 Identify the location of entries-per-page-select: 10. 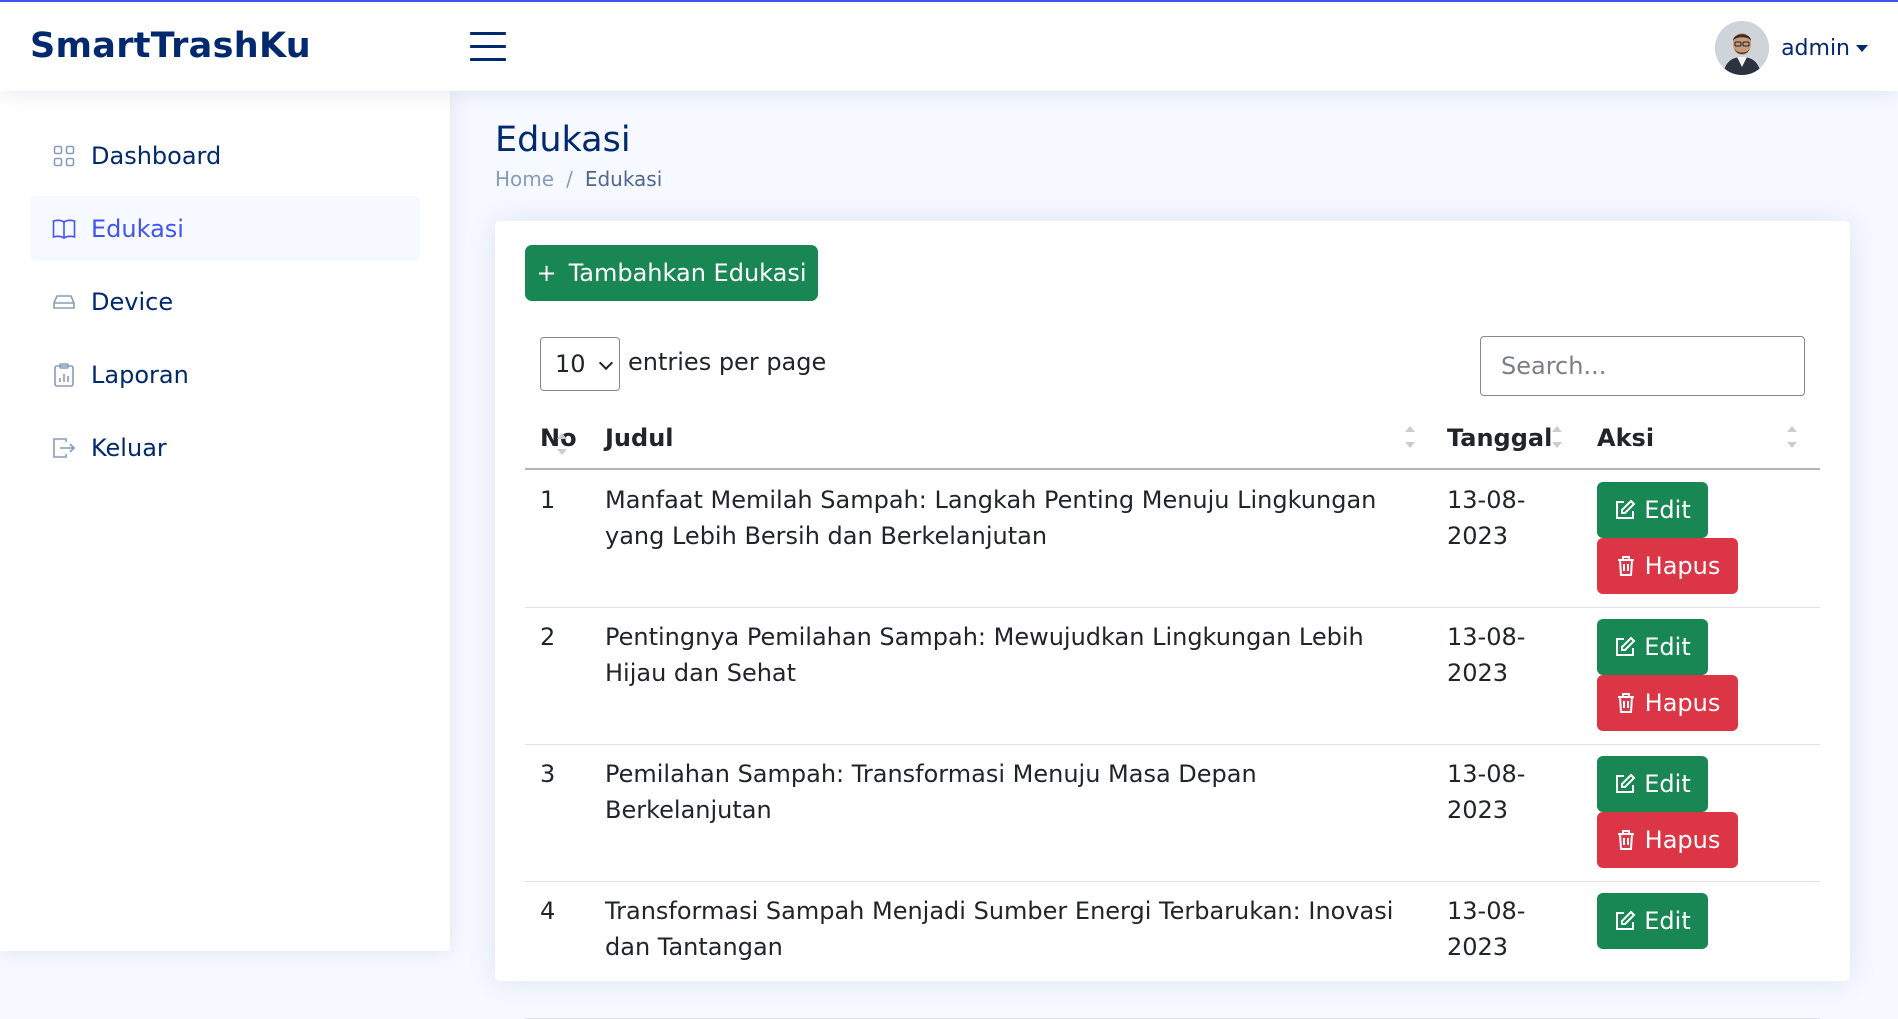
(580, 364).